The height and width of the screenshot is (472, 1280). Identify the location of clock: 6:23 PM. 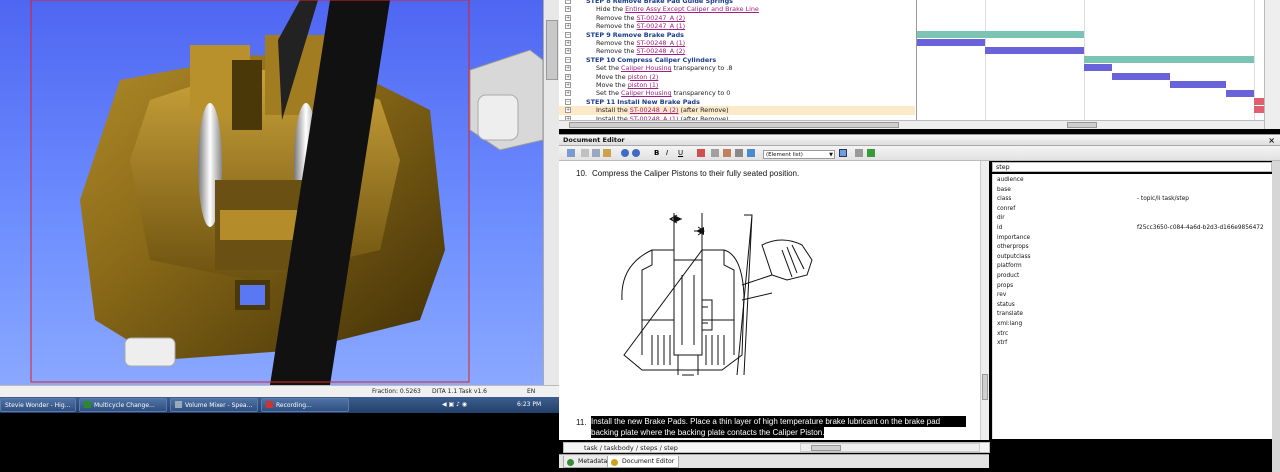
(529, 405).